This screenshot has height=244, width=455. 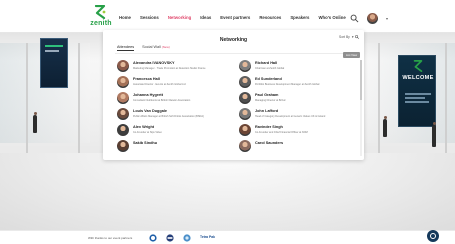 I want to click on attendee-name: Ed Sunderland, so click(x=268, y=79).